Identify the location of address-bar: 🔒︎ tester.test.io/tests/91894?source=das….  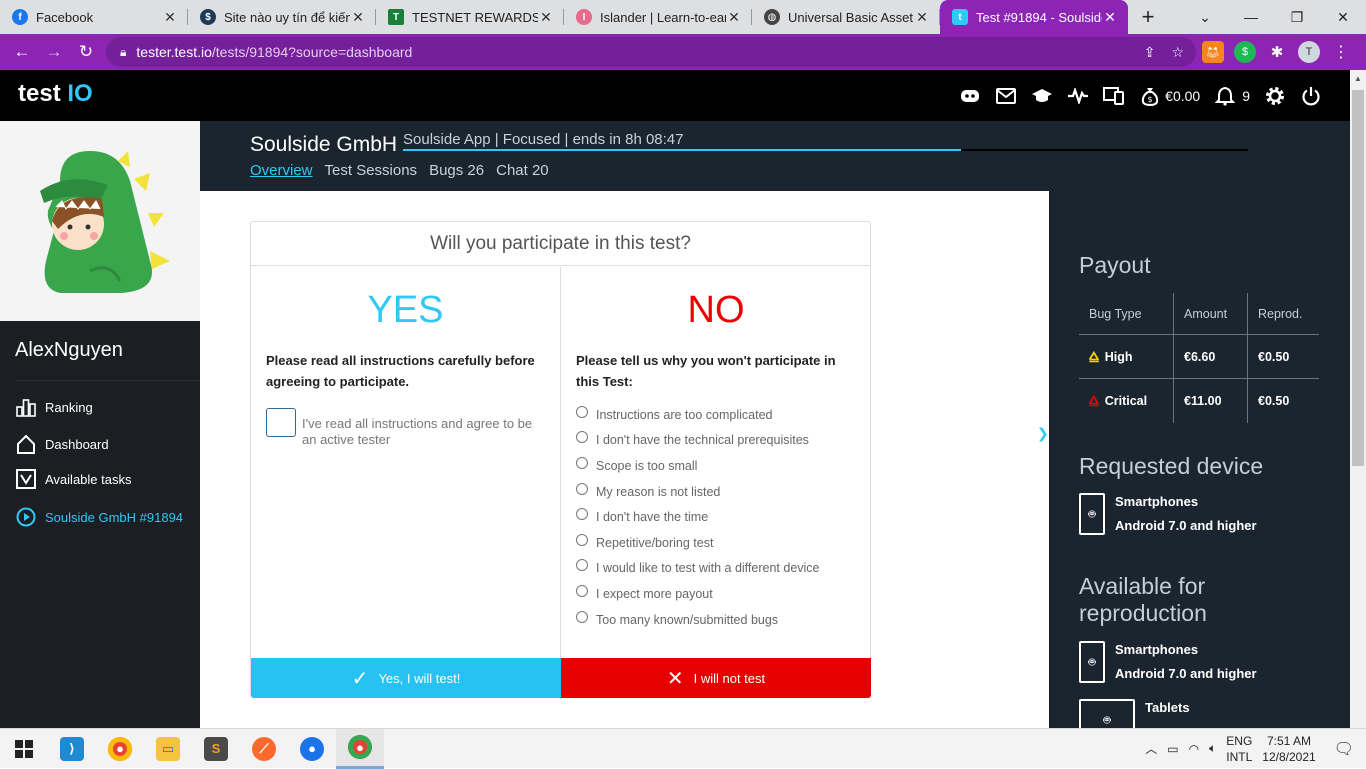
(651, 52).